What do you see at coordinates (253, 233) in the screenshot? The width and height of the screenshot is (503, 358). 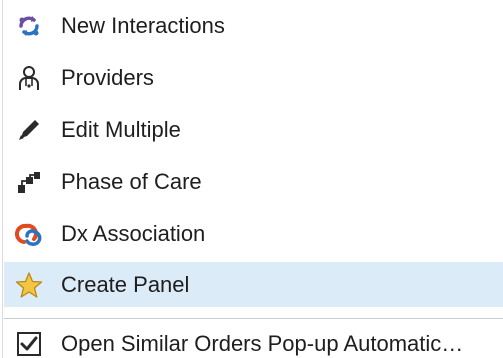 I see `menu-item-dx-association: Dx Association` at bounding box center [253, 233].